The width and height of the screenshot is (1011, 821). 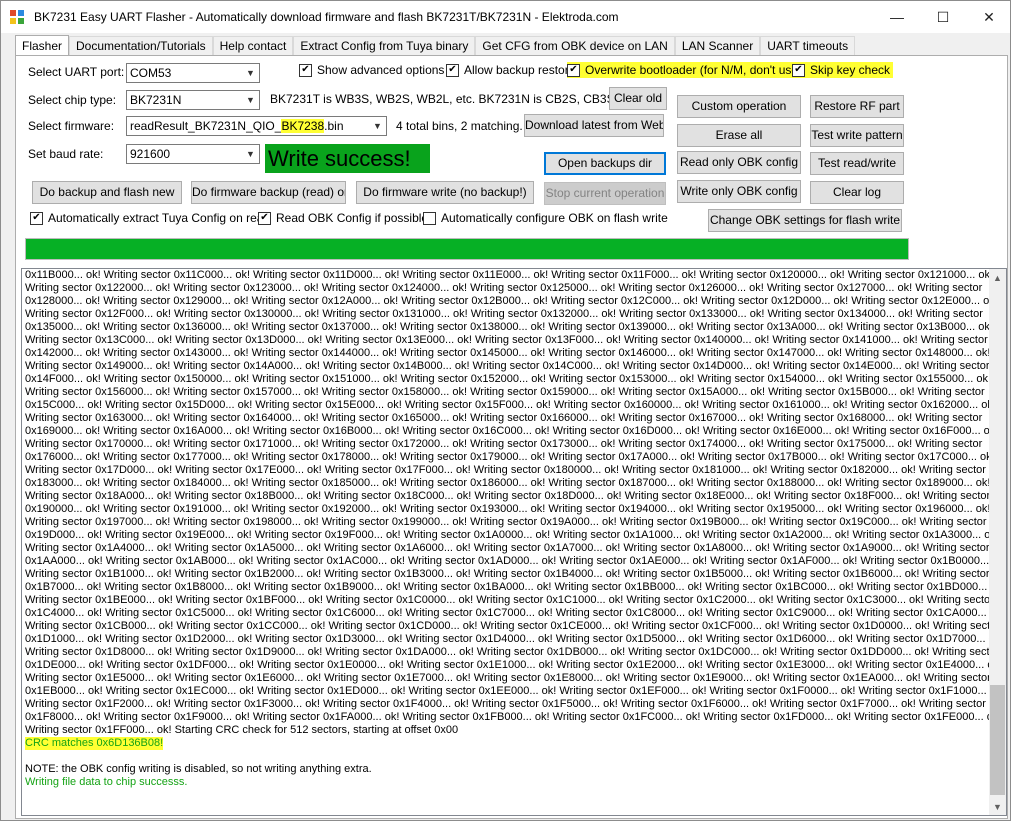 I want to click on skip-key-check-label: Skip key check, so click(x=850, y=70).